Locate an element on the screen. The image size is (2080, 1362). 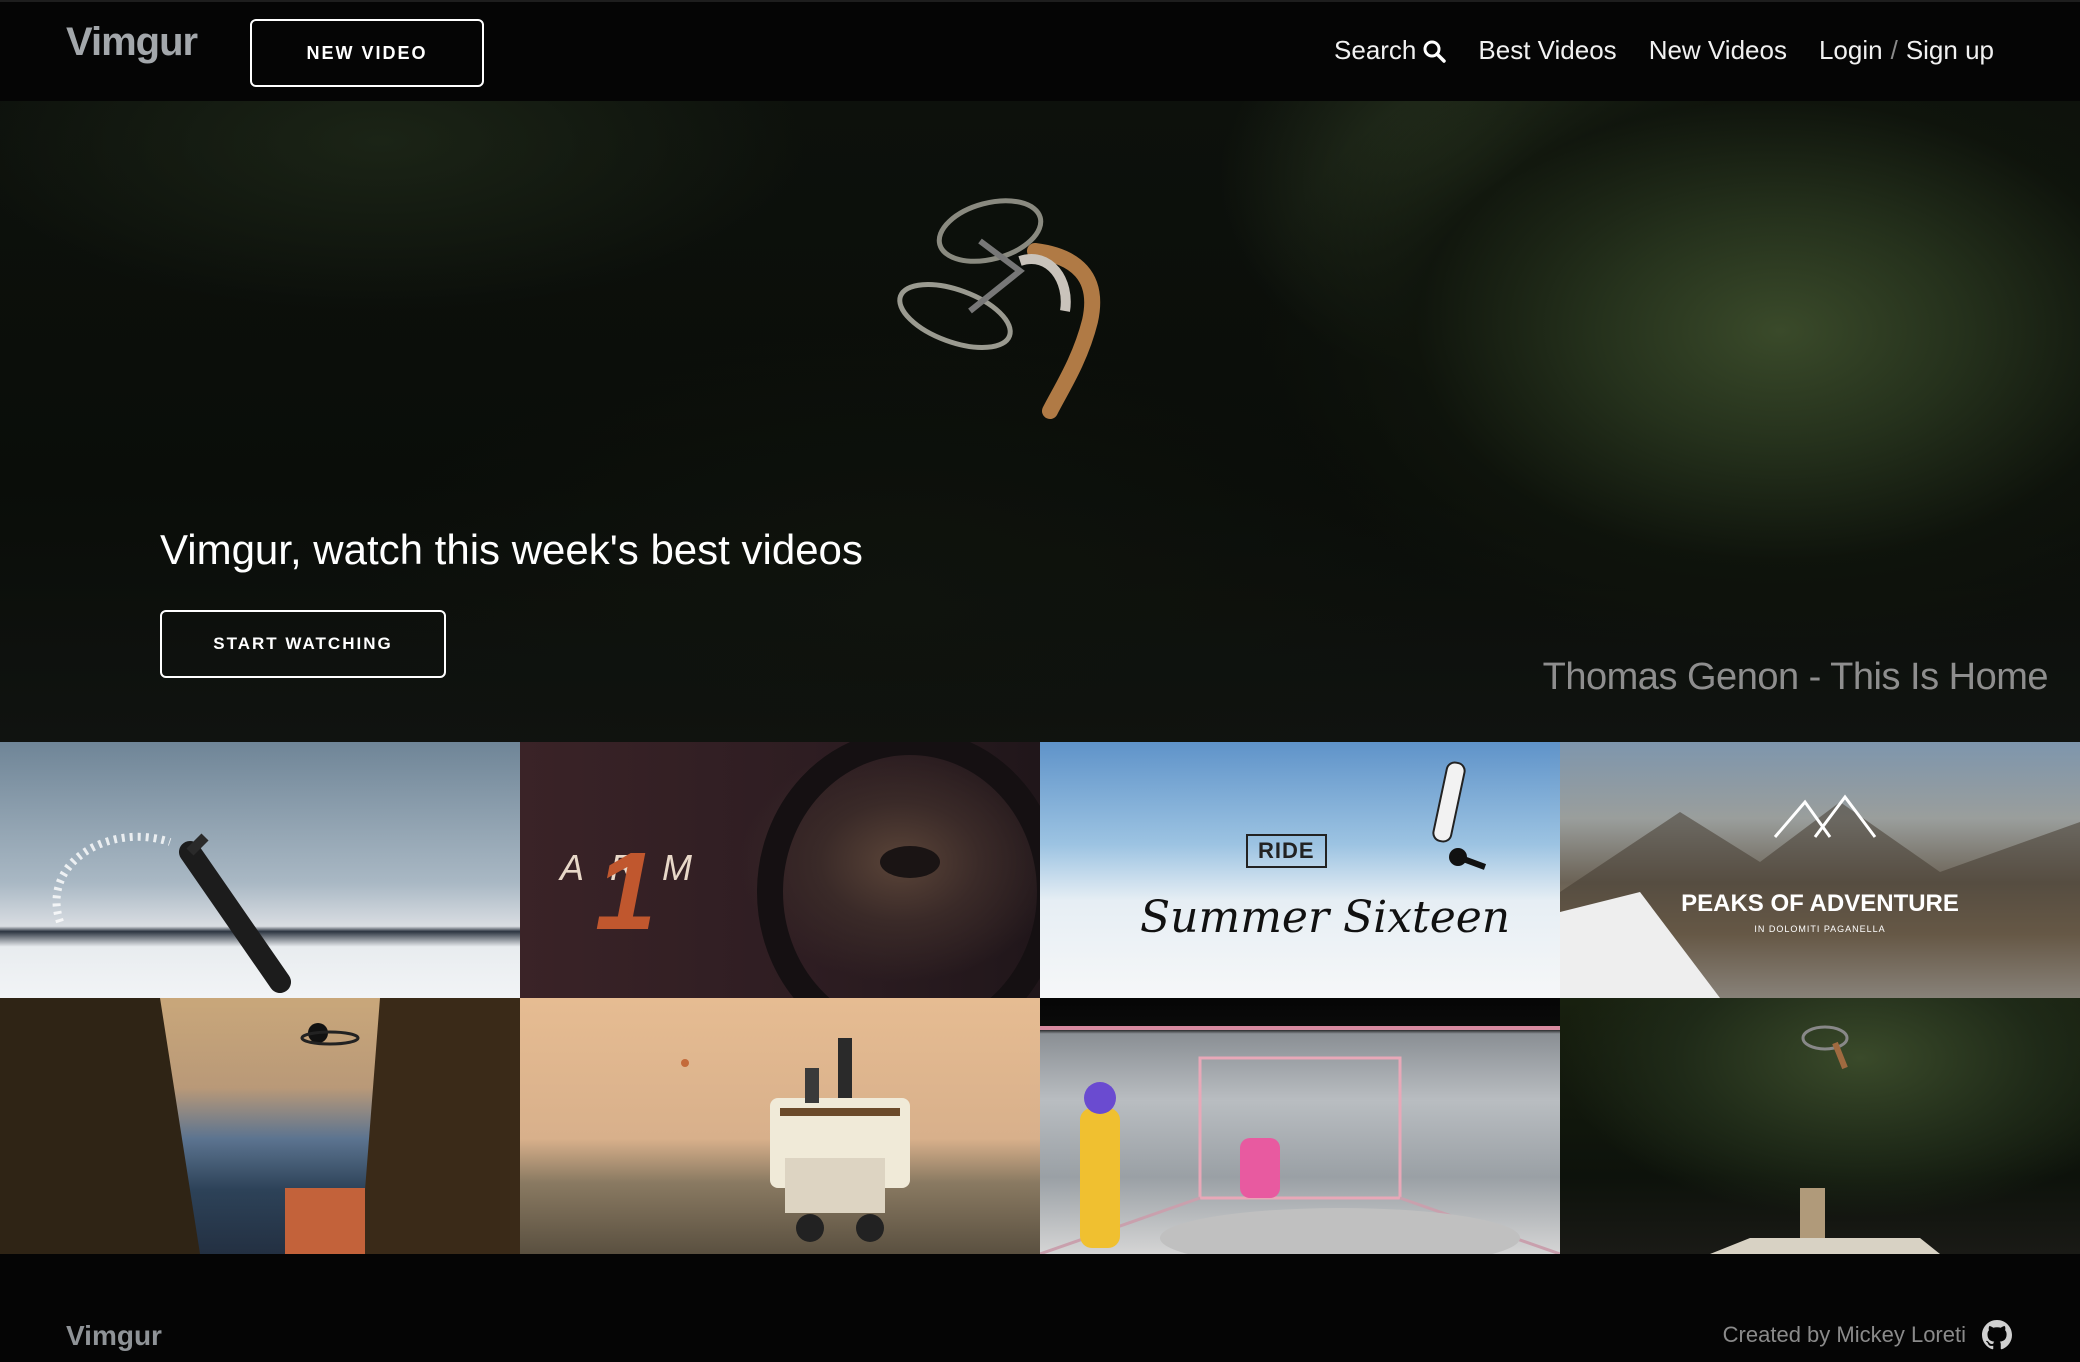
video-thumbnail-peaks-of-adventure: PEAKS OF ADVENTURE IN DOLOMITI PAGANELLA is located at coordinates (1820, 870).